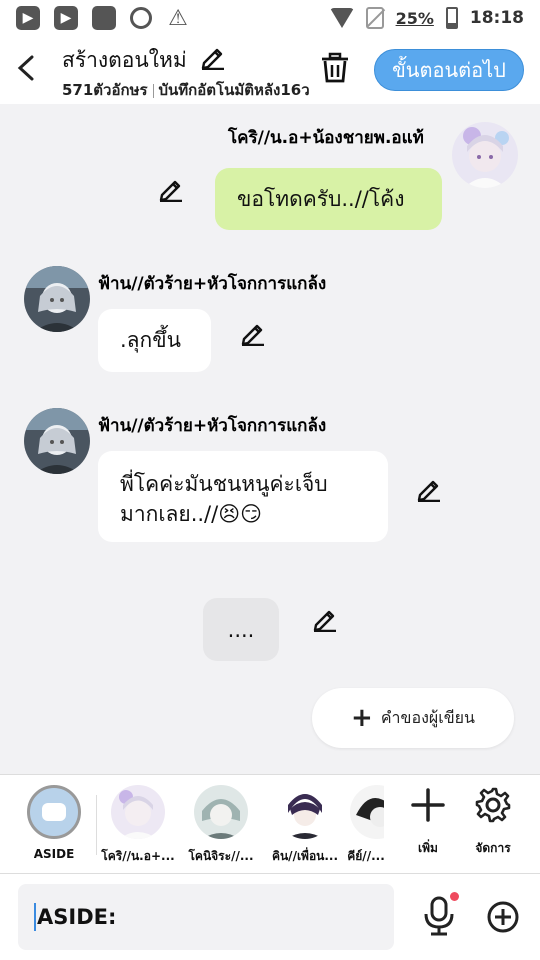 This screenshot has height=960, width=540. What do you see at coordinates (206, 917) in the screenshot?
I see `message-input: ASIDE:` at bounding box center [206, 917].